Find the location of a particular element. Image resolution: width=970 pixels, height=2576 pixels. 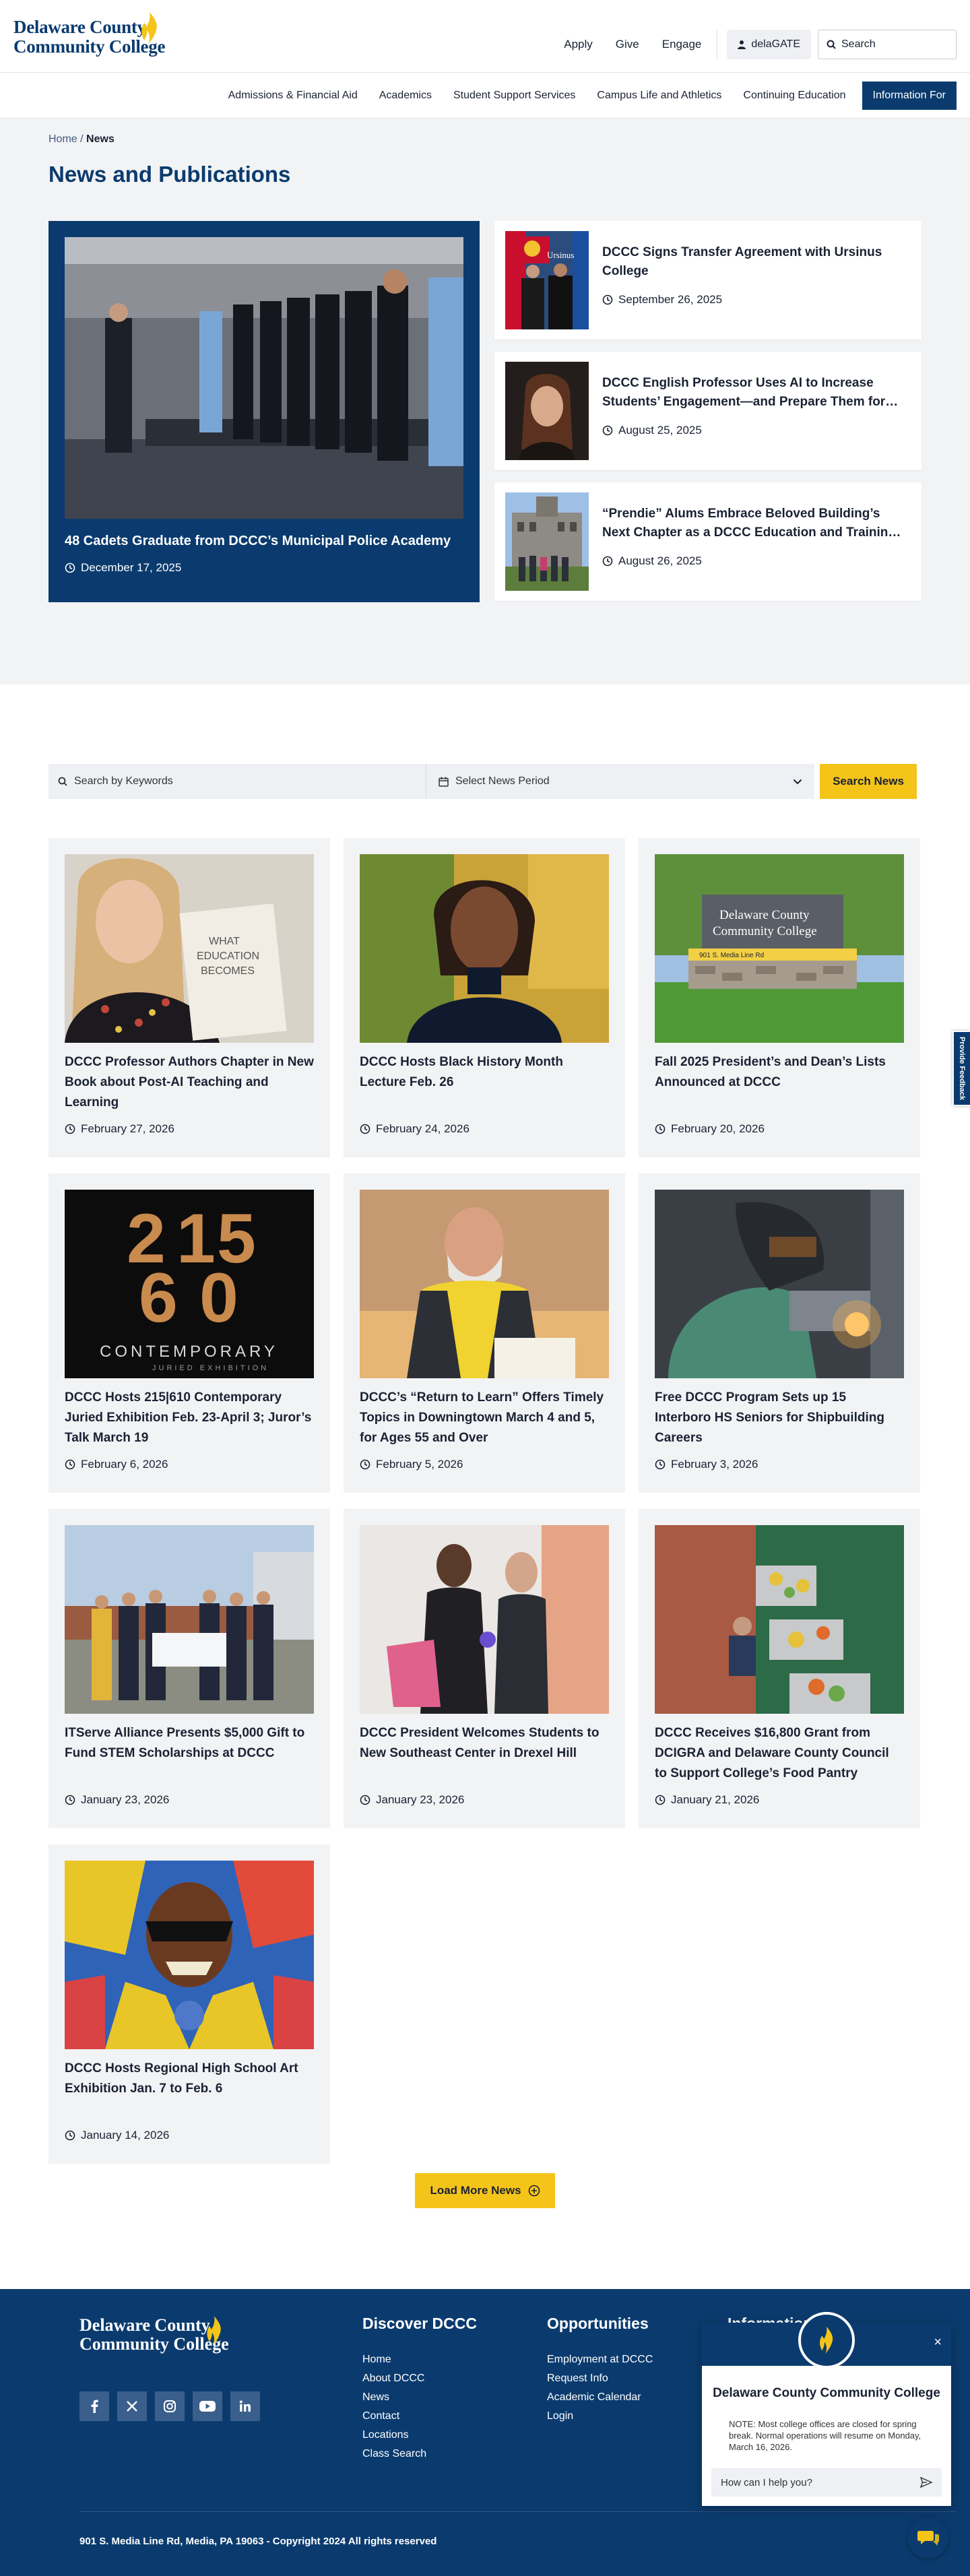

flag-text: Ursinus is located at coordinates (561, 255).